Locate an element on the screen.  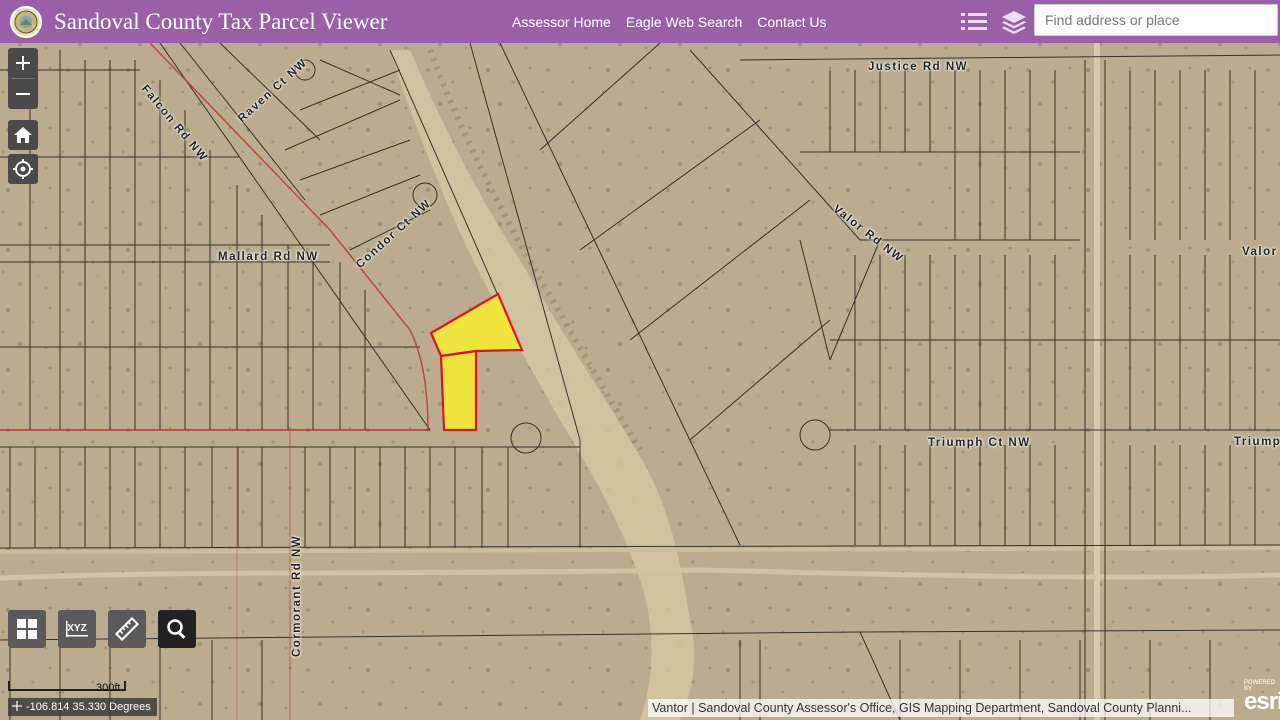
ruler-icon is located at coordinates (127, 629).